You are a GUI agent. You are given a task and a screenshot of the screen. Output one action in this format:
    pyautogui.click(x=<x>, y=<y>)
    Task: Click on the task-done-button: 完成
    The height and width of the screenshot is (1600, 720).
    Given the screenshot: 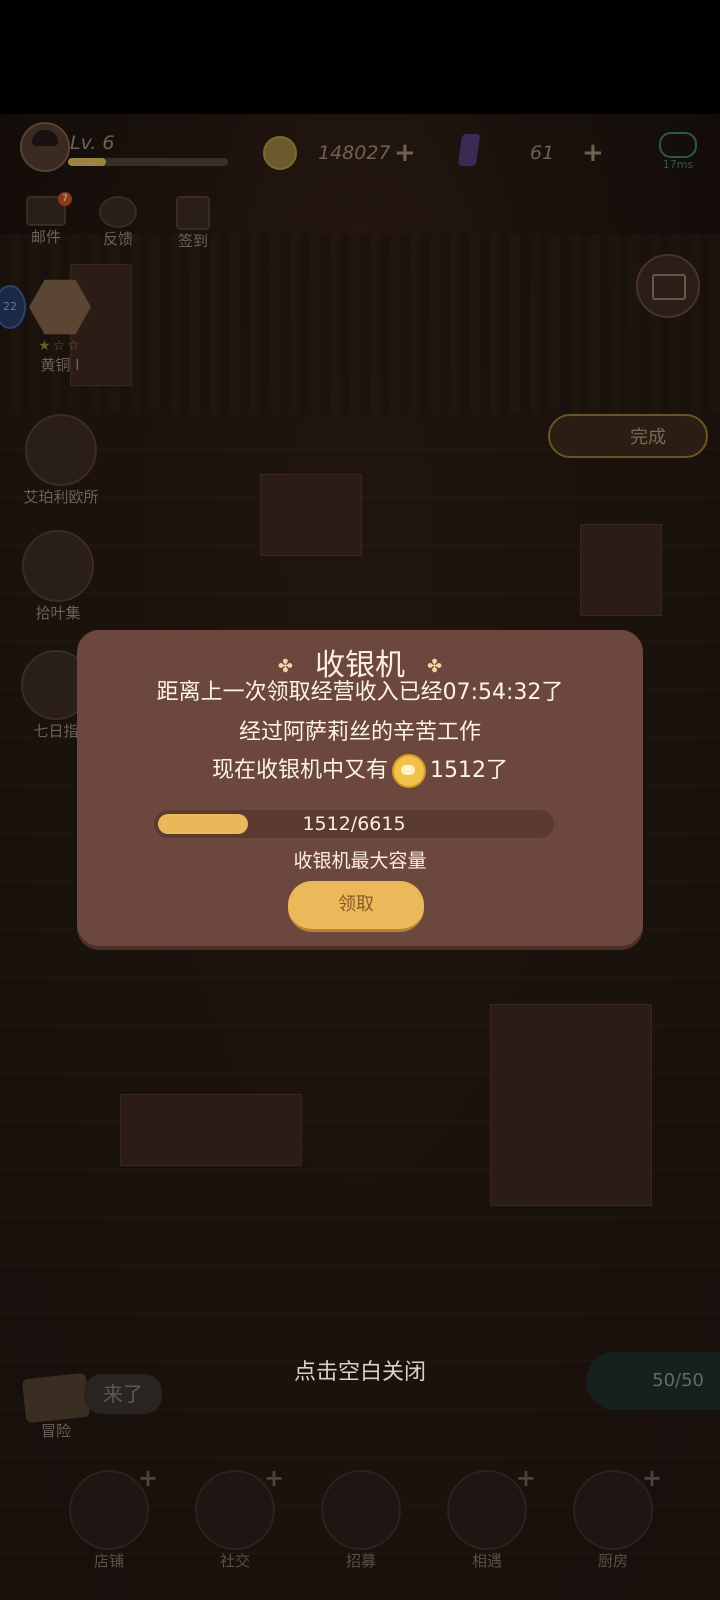 What is the action you would take?
    pyautogui.click(x=628, y=436)
    